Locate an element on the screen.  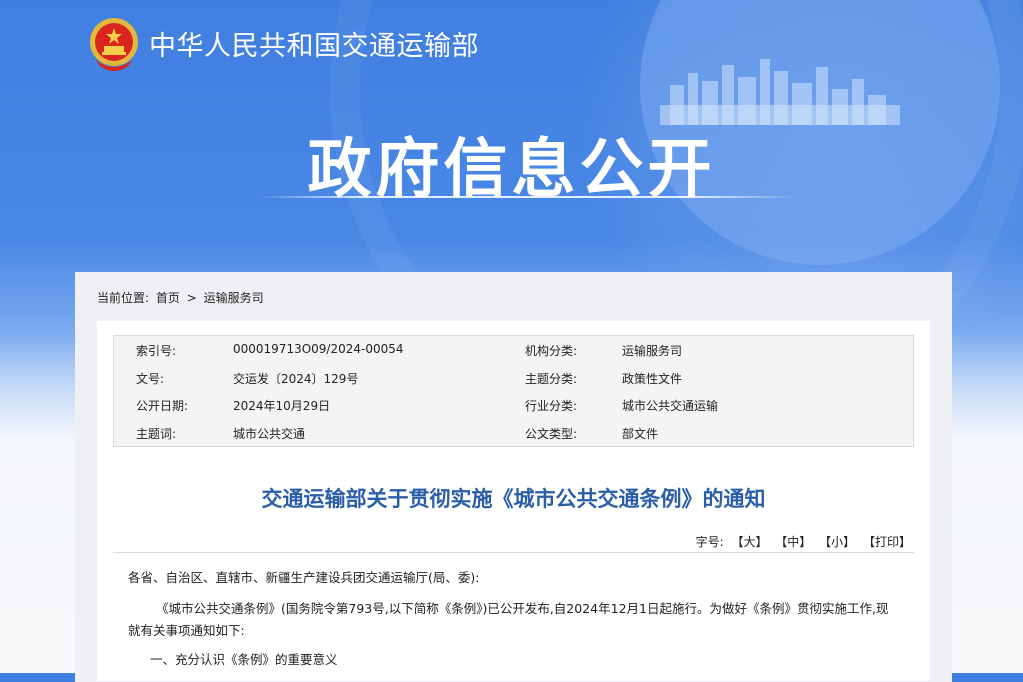
breadcrumb-current-link: 运输服务司 is located at coordinates (234, 298).